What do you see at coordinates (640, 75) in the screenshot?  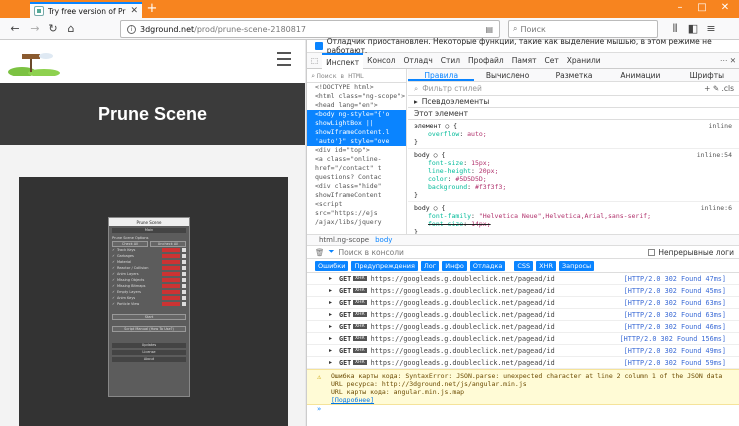 I see `tab-animations: Анимации` at bounding box center [640, 75].